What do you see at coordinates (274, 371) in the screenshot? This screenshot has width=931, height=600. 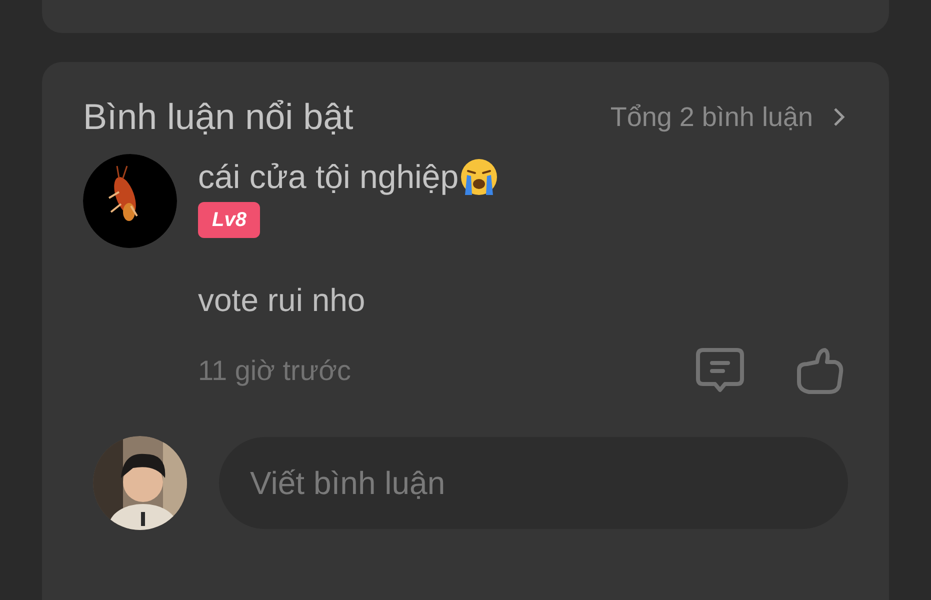 I see `comment-time: 11 giờ trước` at bounding box center [274, 371].